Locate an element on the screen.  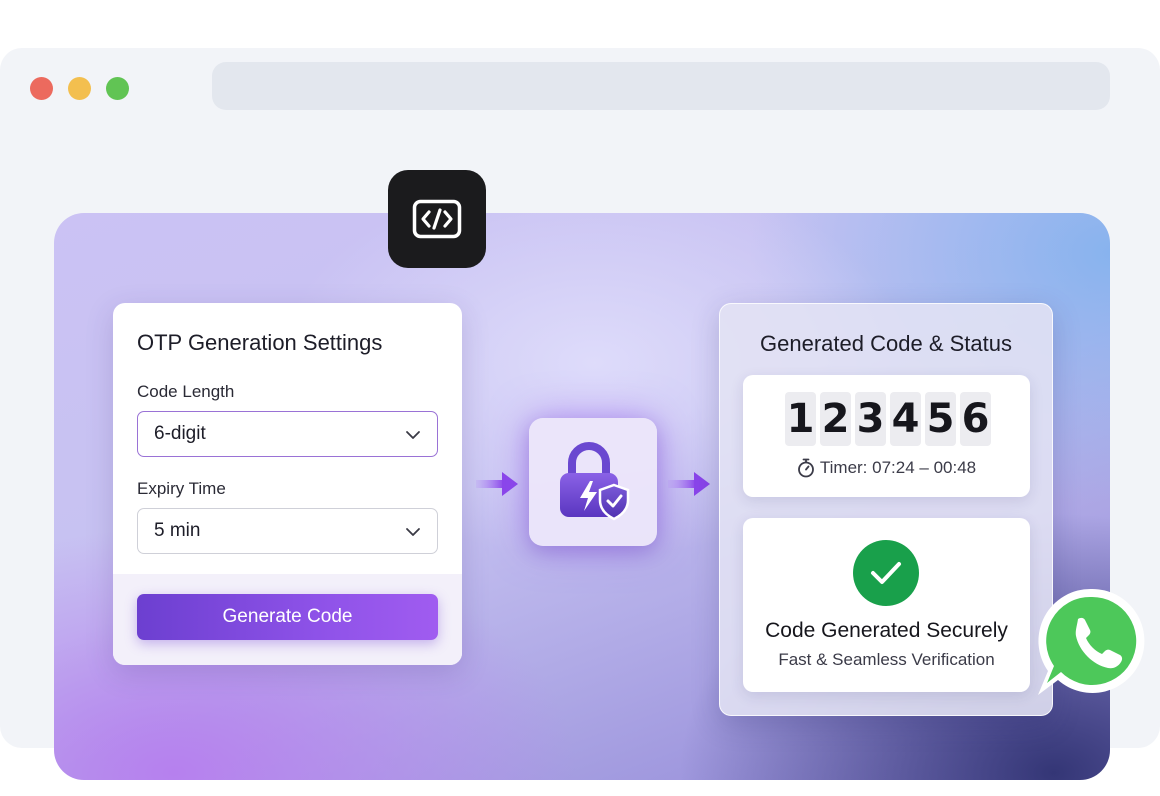
lock-shield-icon is located at coordinates (595, 481).